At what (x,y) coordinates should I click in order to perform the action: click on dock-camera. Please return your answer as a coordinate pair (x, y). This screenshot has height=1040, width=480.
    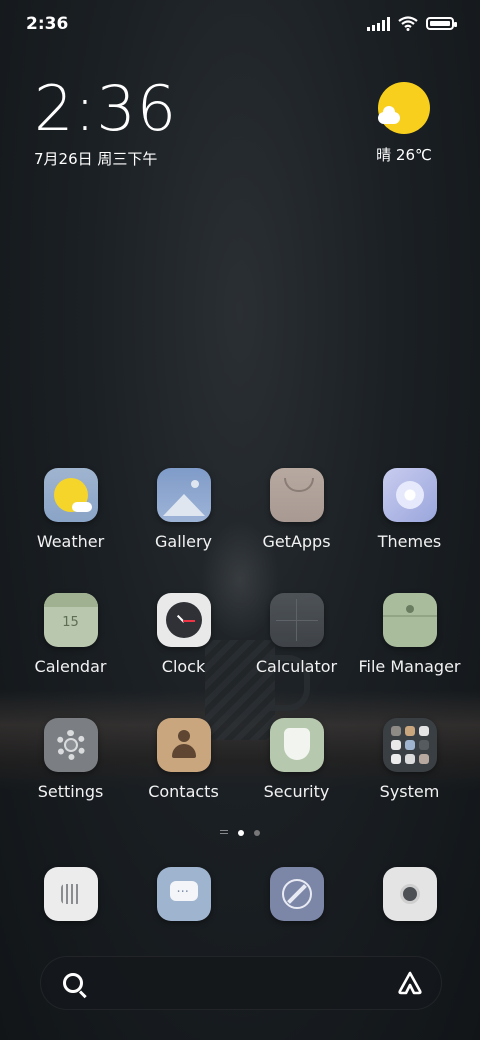
    Looking at the image, I should click on (409, 894).